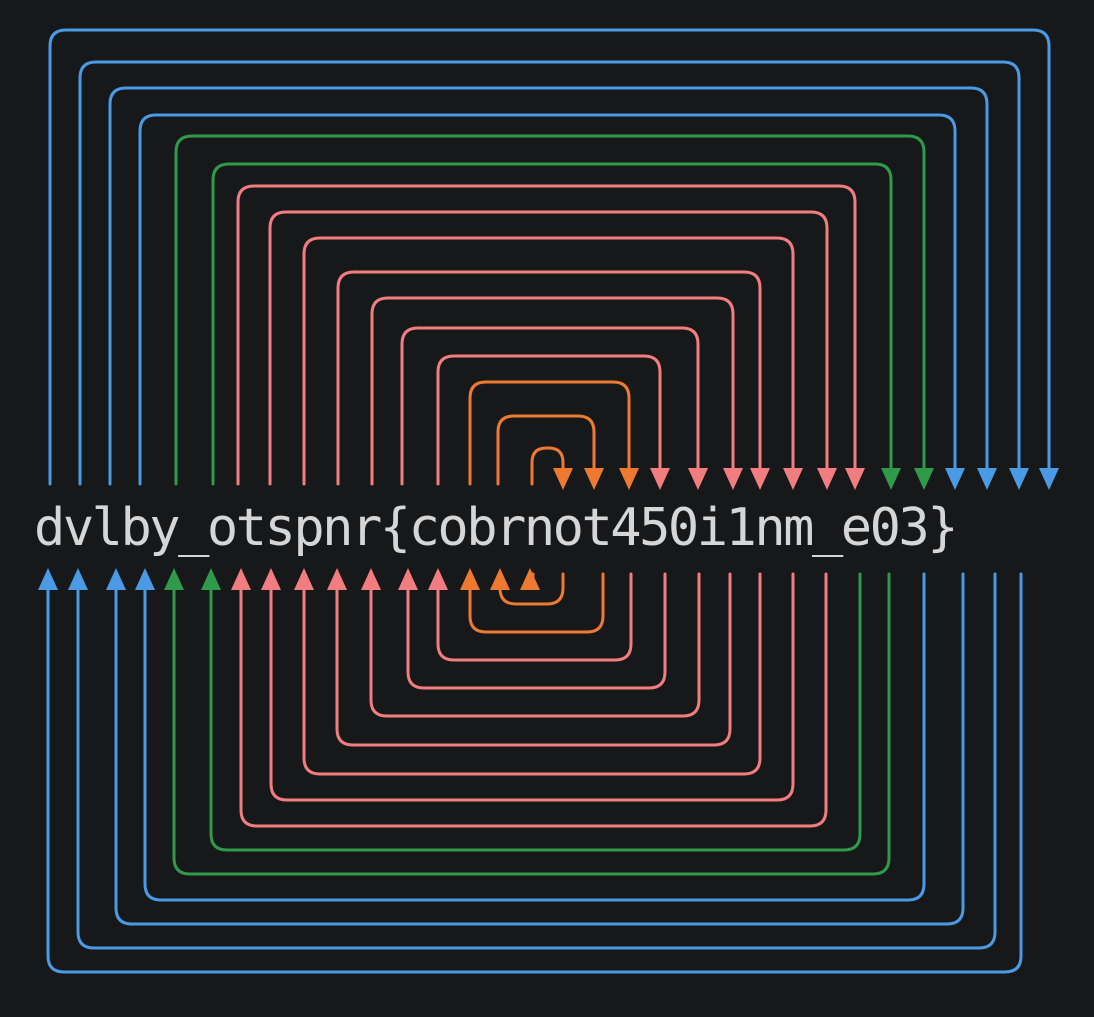  I want to click on char-31: }, so click(942, 528).